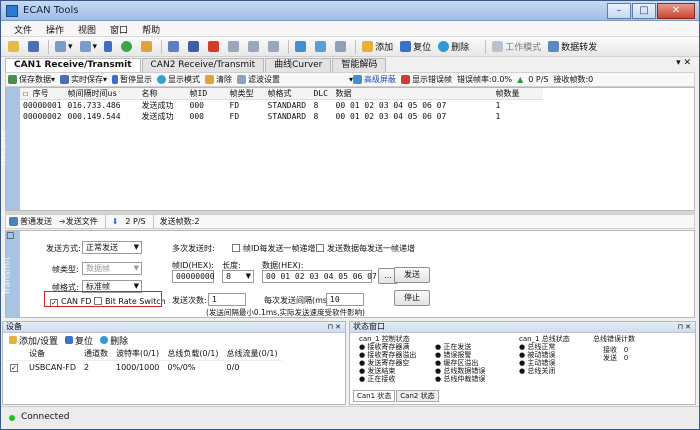  What do you see at coordinates (274, 47) in the screenshot?
I see `paste-button` at bounding box center [274, 47].